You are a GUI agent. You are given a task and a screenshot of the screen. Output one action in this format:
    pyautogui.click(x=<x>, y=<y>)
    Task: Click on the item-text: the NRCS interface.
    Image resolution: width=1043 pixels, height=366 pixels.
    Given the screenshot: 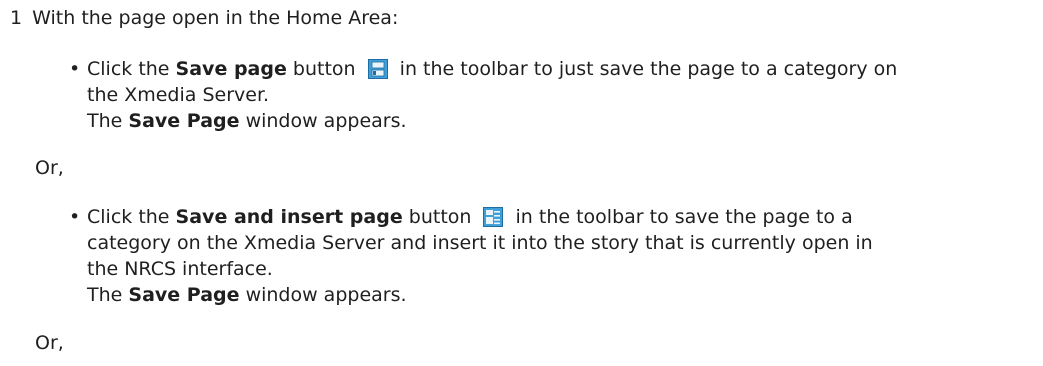 What is the action you would take?
    pyautogui.click(x=180, y=269)
    